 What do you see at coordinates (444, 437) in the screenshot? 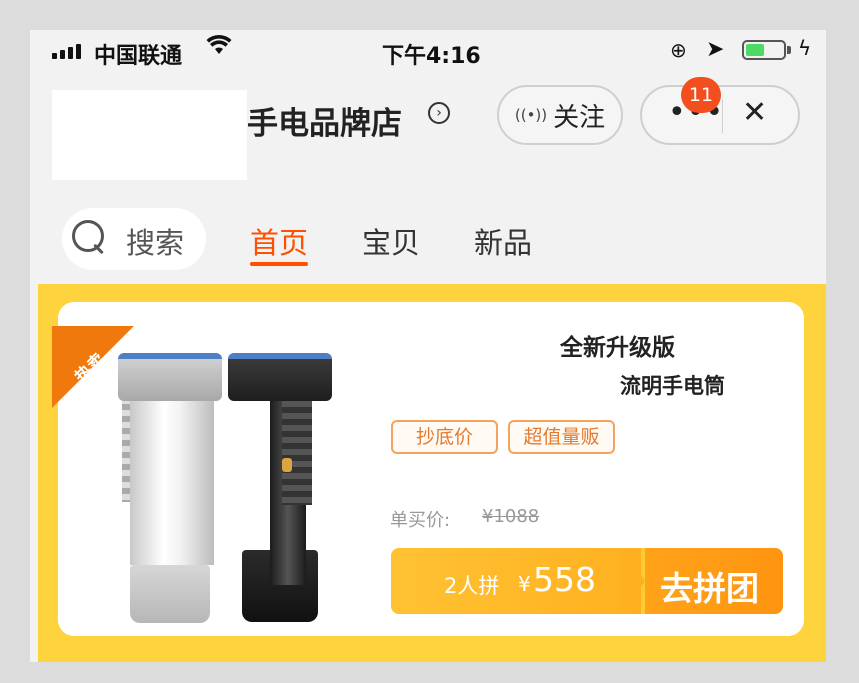
I see `tag-lowest-price: 抄底价` at bounding box center [444, 437].